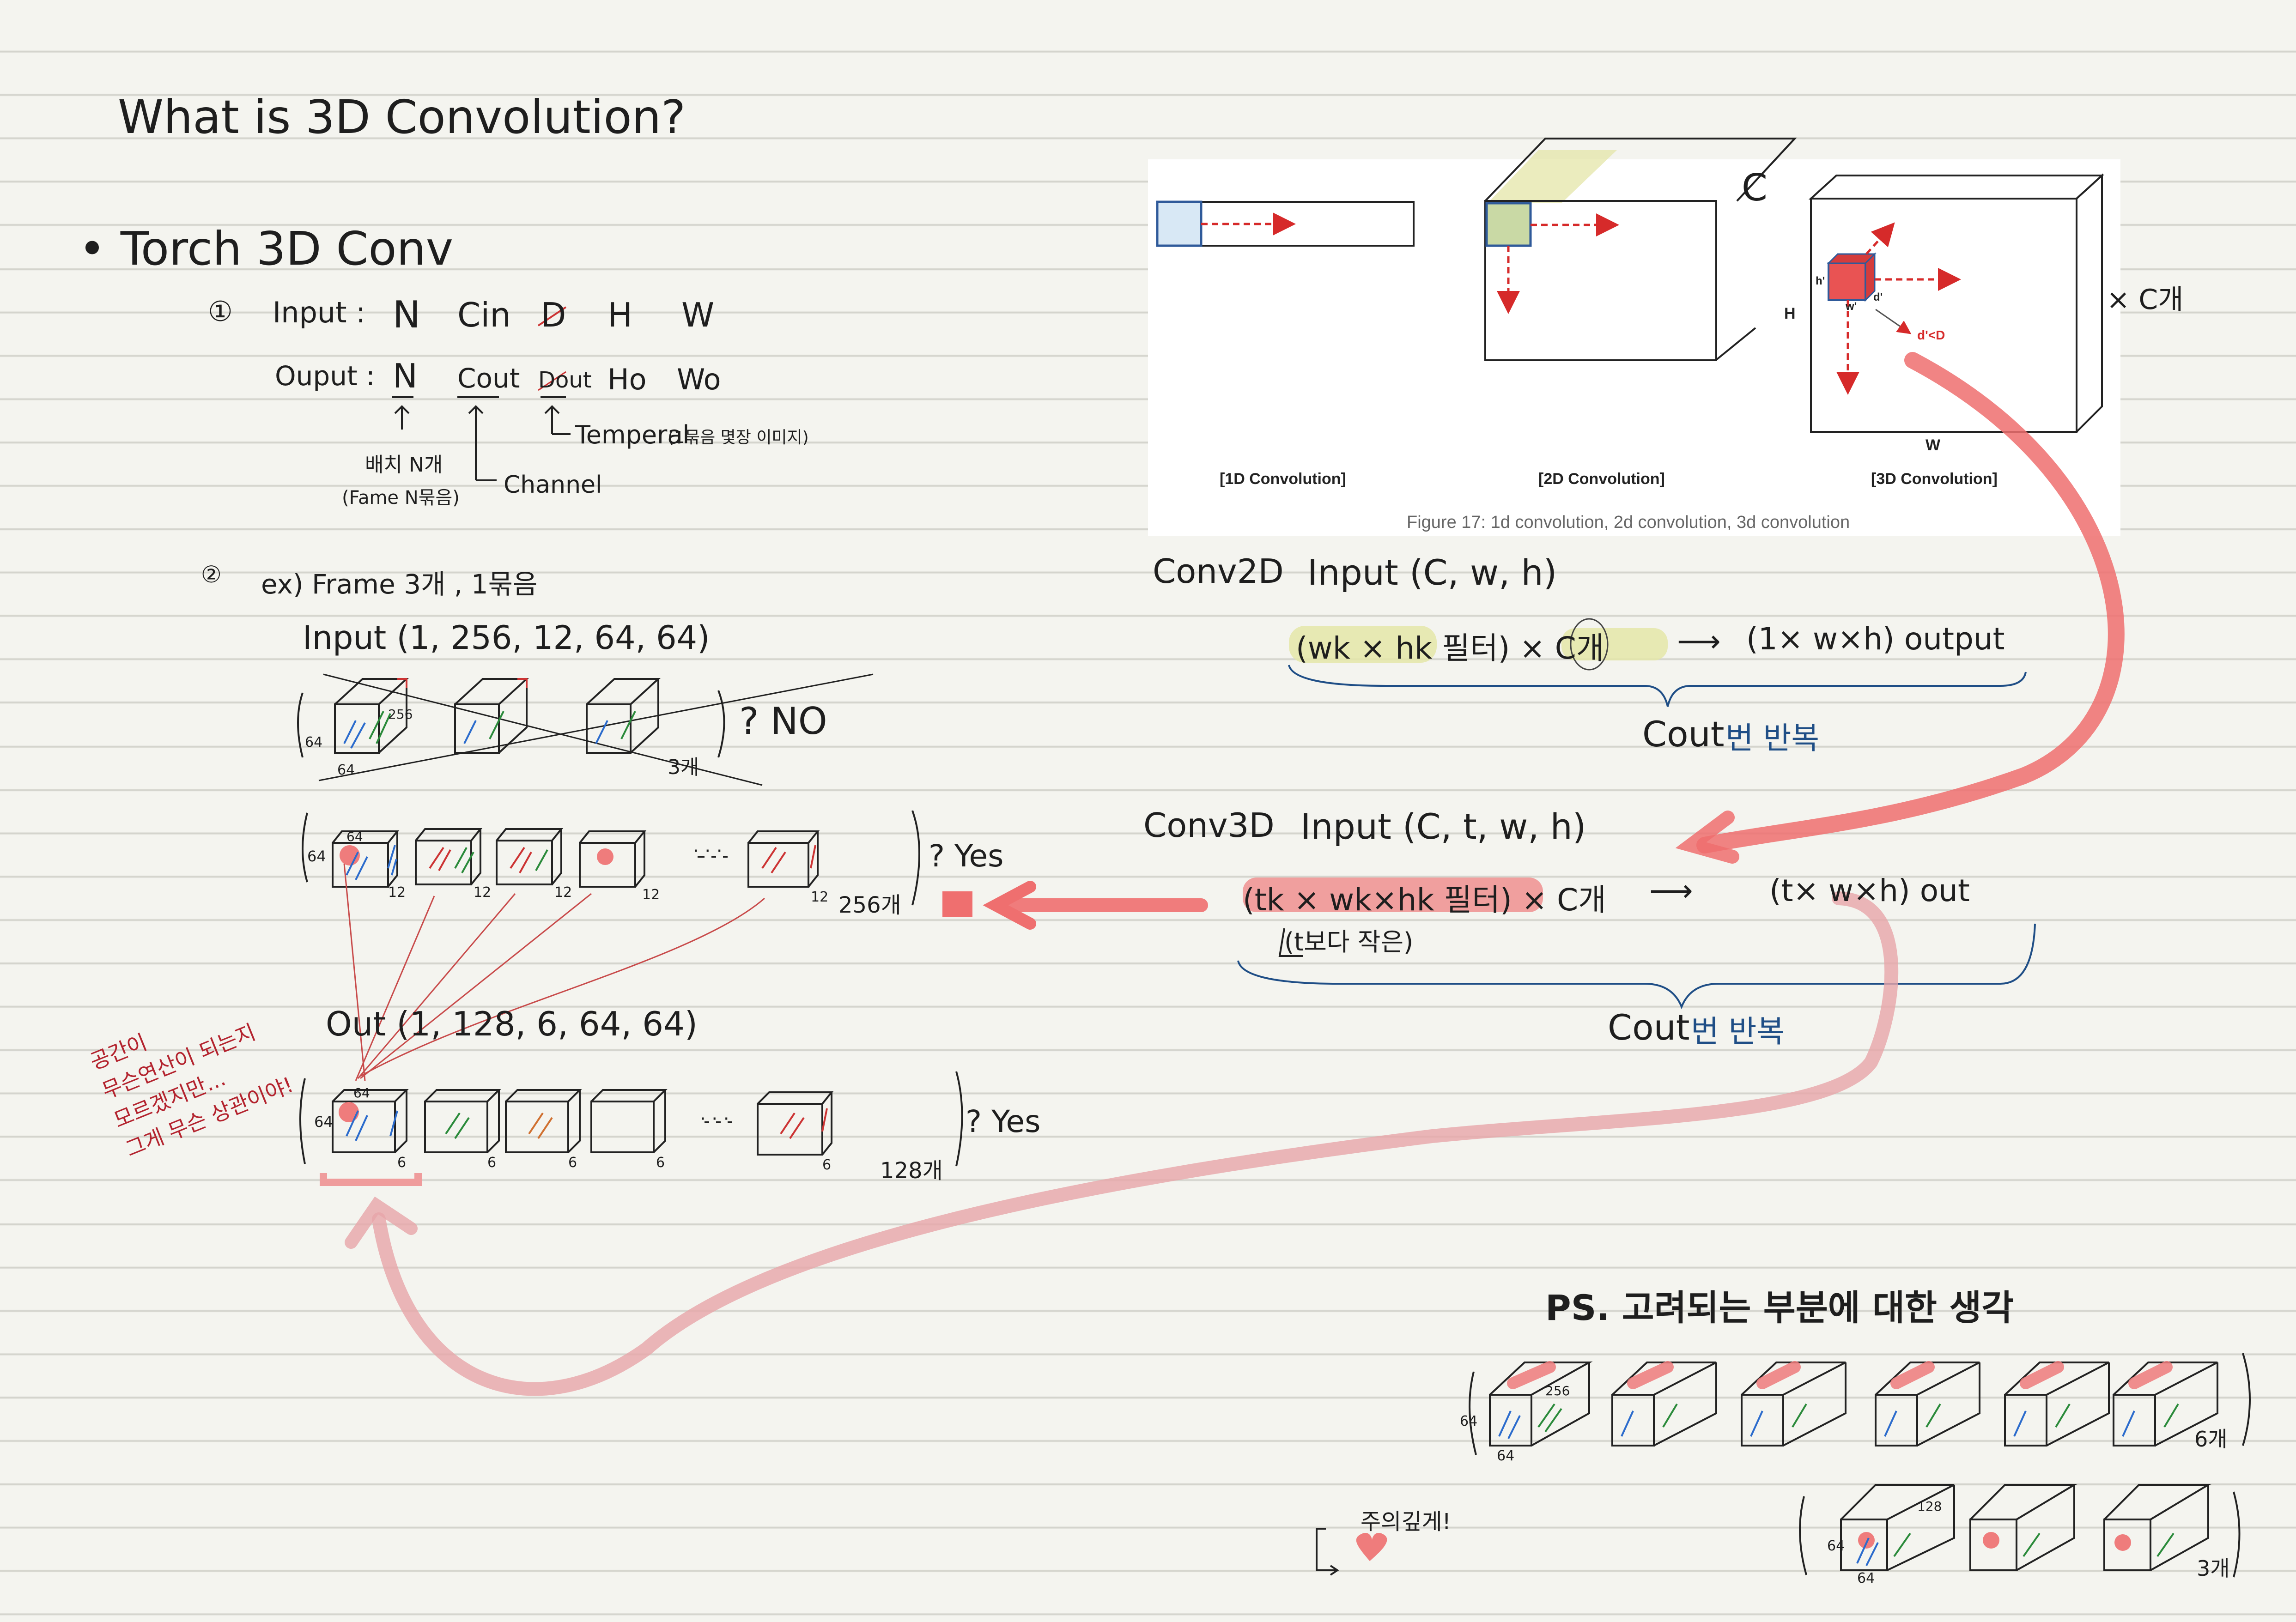  What do you see at coordinates (869, 905) in the screenshot?
I see `count-256: 256개` at bounding box center [869, 905].